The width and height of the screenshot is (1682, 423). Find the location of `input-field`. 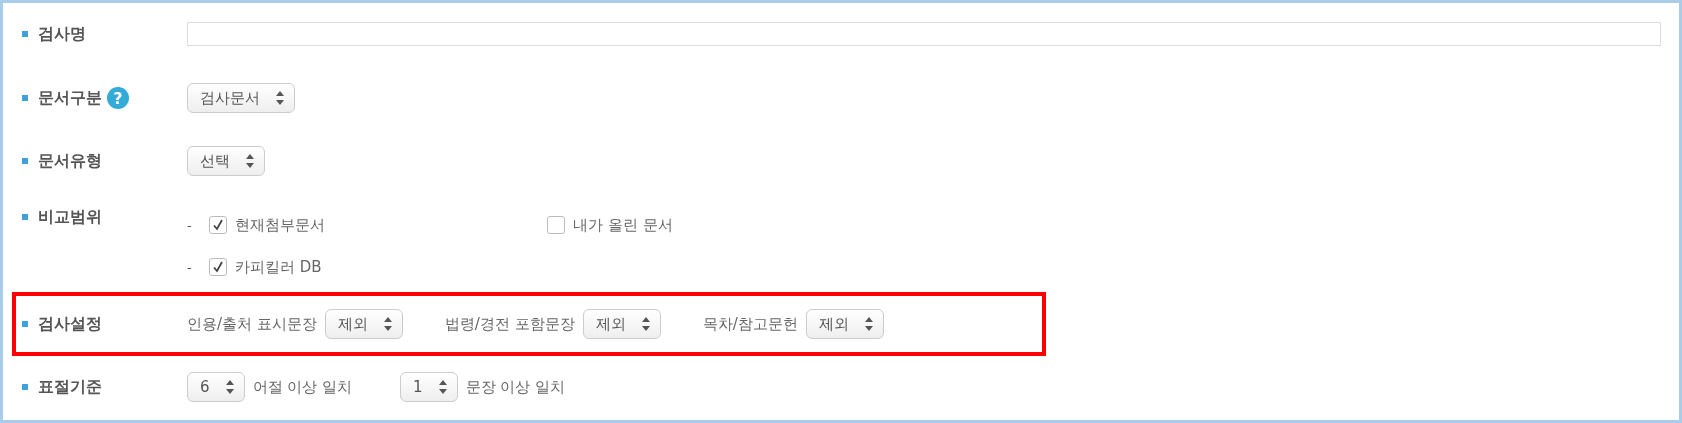

input-field is located at coordinates (924, 34).